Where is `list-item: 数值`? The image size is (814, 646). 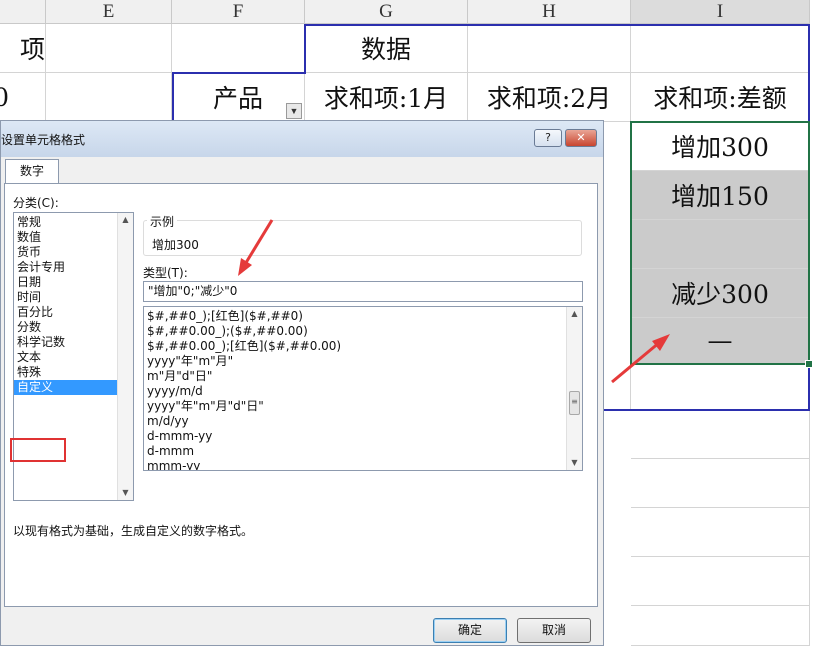 list-item: 数值 is located at coordinates (73, 237).